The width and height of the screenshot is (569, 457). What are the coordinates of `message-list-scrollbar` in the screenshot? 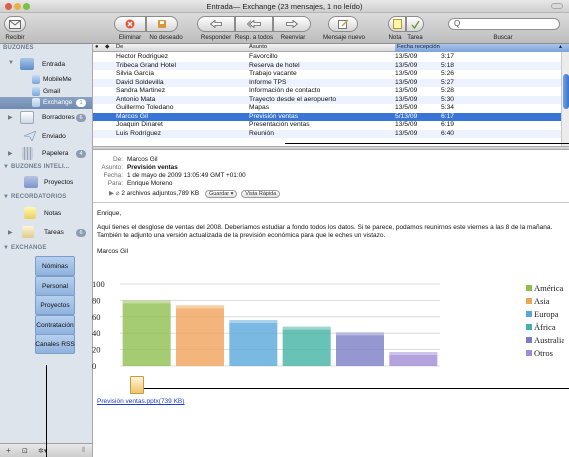 It's located at (565, 99).